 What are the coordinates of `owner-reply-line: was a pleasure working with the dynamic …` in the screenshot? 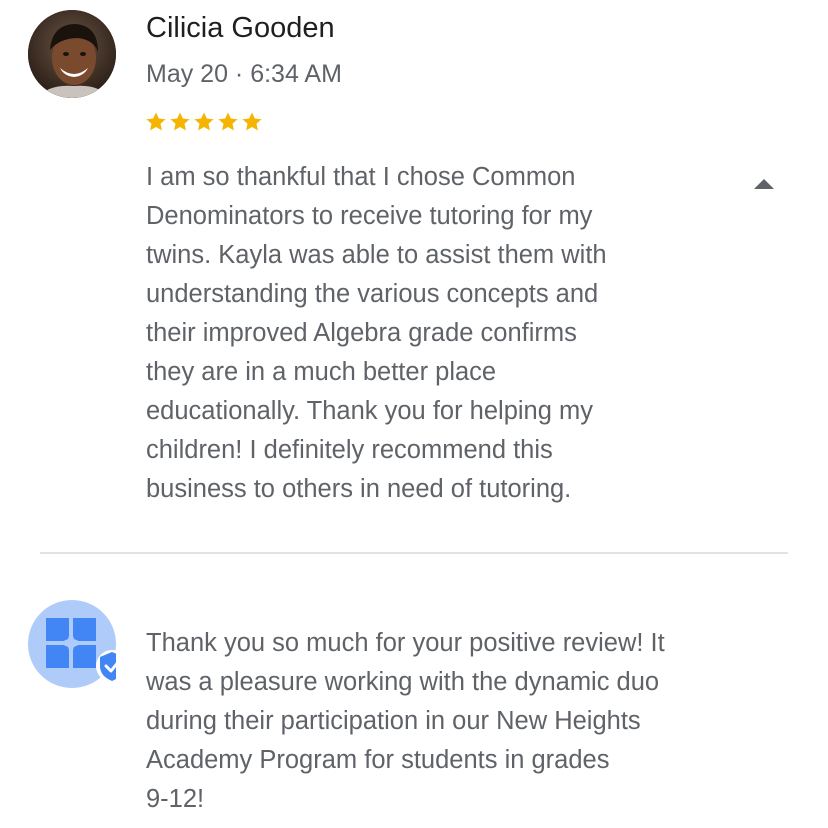 It's located at (403, 682).